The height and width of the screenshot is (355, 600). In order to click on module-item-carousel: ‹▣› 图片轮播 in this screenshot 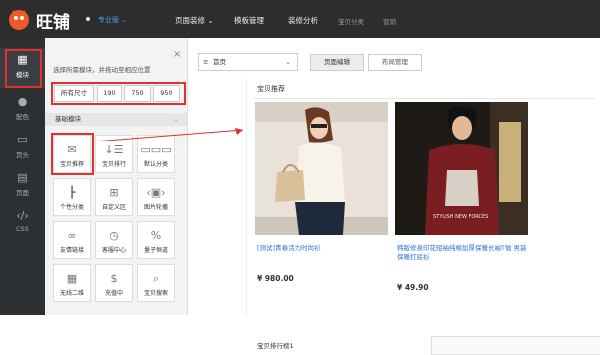, I will do `click(156, 197)`.